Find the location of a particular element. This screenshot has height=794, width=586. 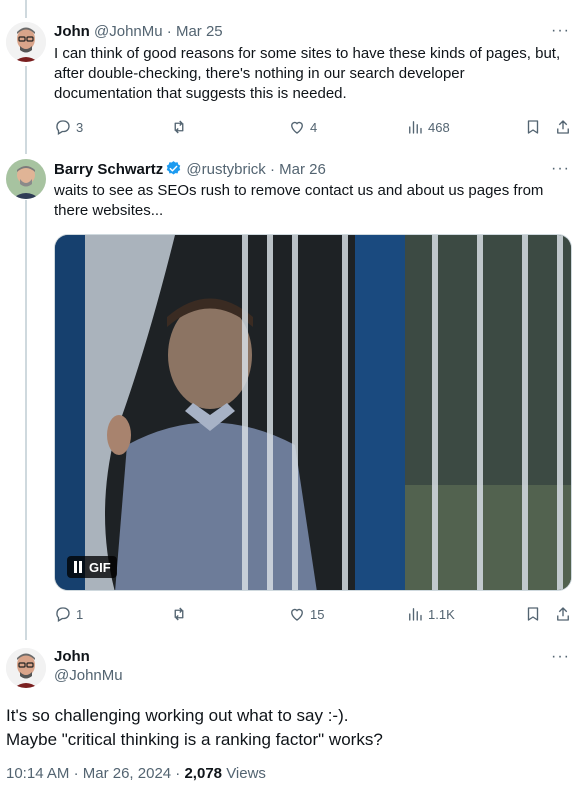

like-count: 15 is located at coordinates (317, 614).